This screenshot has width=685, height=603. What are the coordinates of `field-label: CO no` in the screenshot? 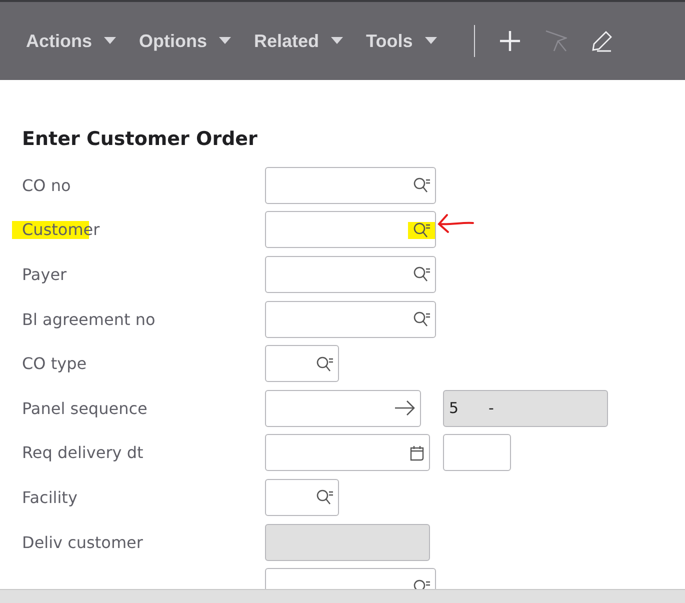 It's located at (46, 185).